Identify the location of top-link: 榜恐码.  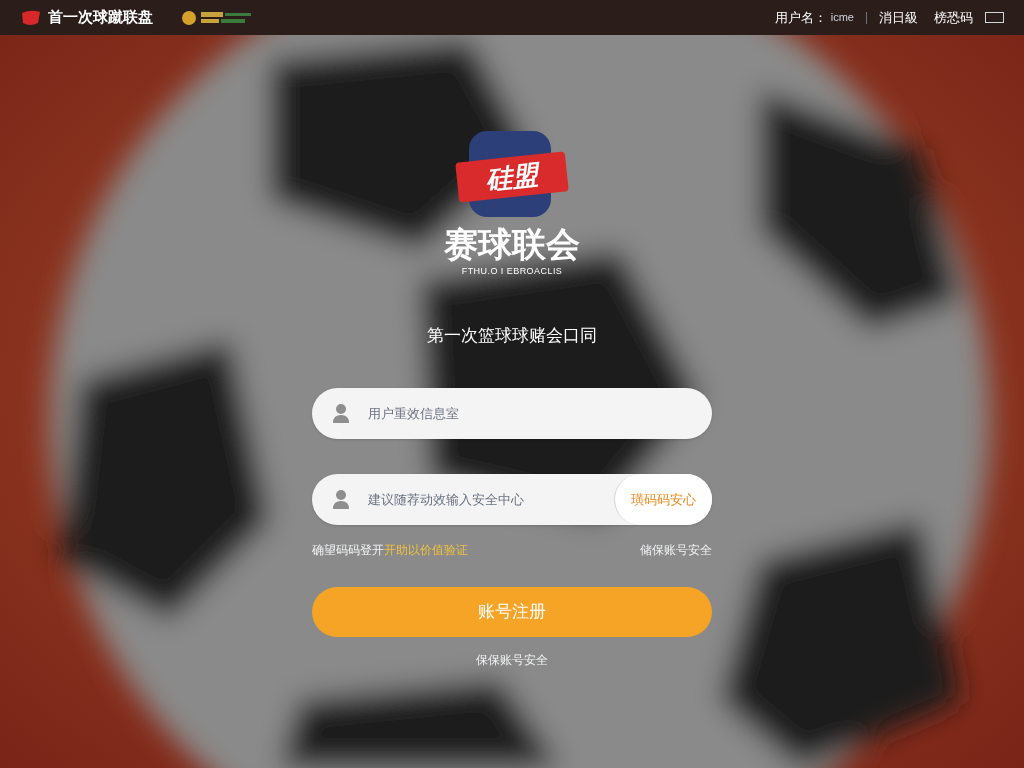
(953, 17).